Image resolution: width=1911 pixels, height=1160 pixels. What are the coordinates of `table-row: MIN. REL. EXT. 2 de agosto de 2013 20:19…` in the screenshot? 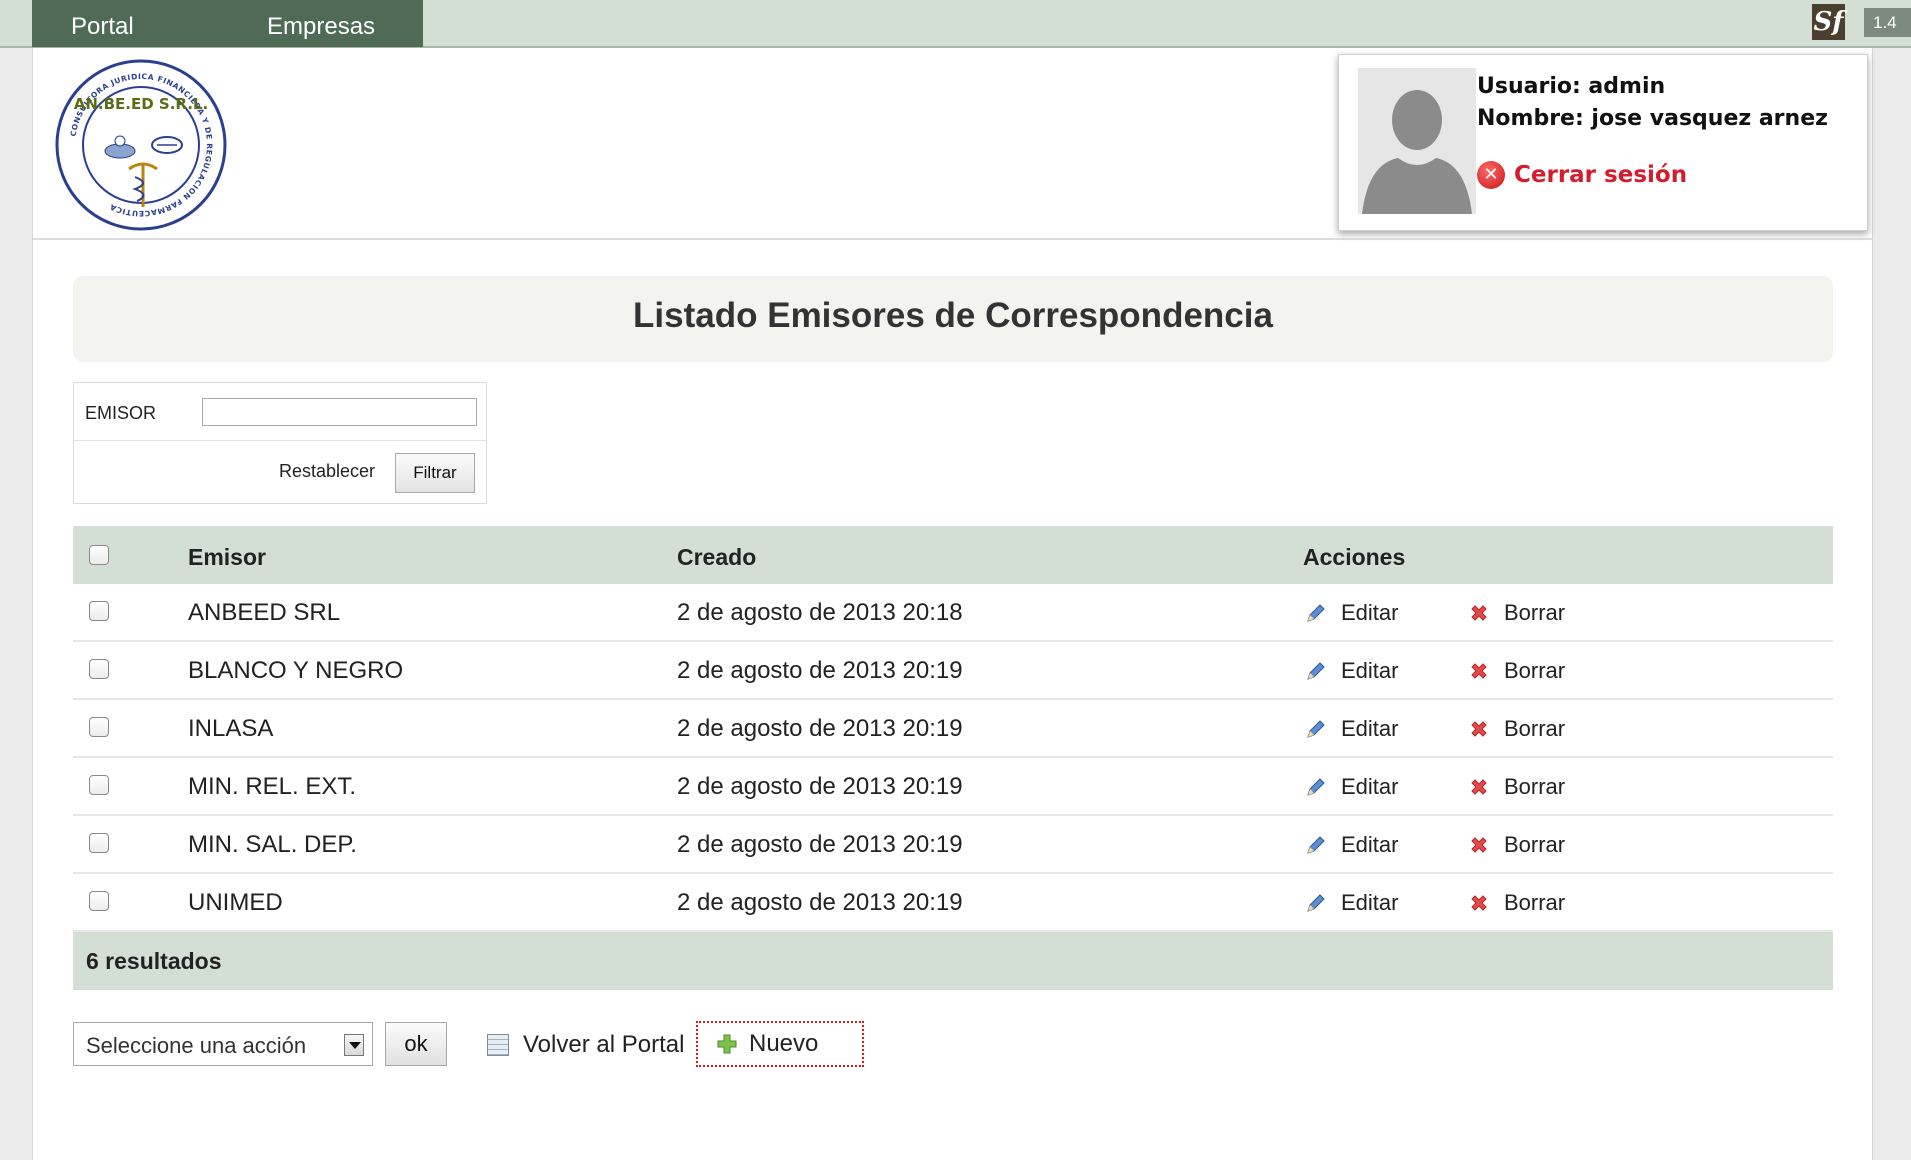 It's located at (953, 787).